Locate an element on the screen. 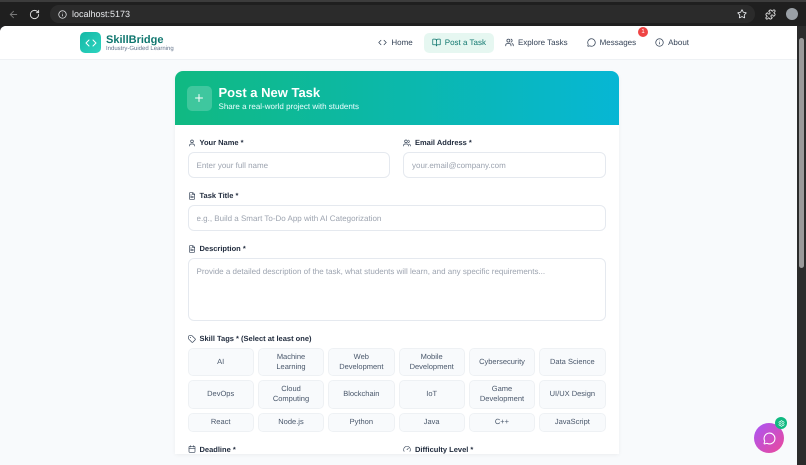 The image size is (806, 465). logo-icon is located at coordinates (90, 42).